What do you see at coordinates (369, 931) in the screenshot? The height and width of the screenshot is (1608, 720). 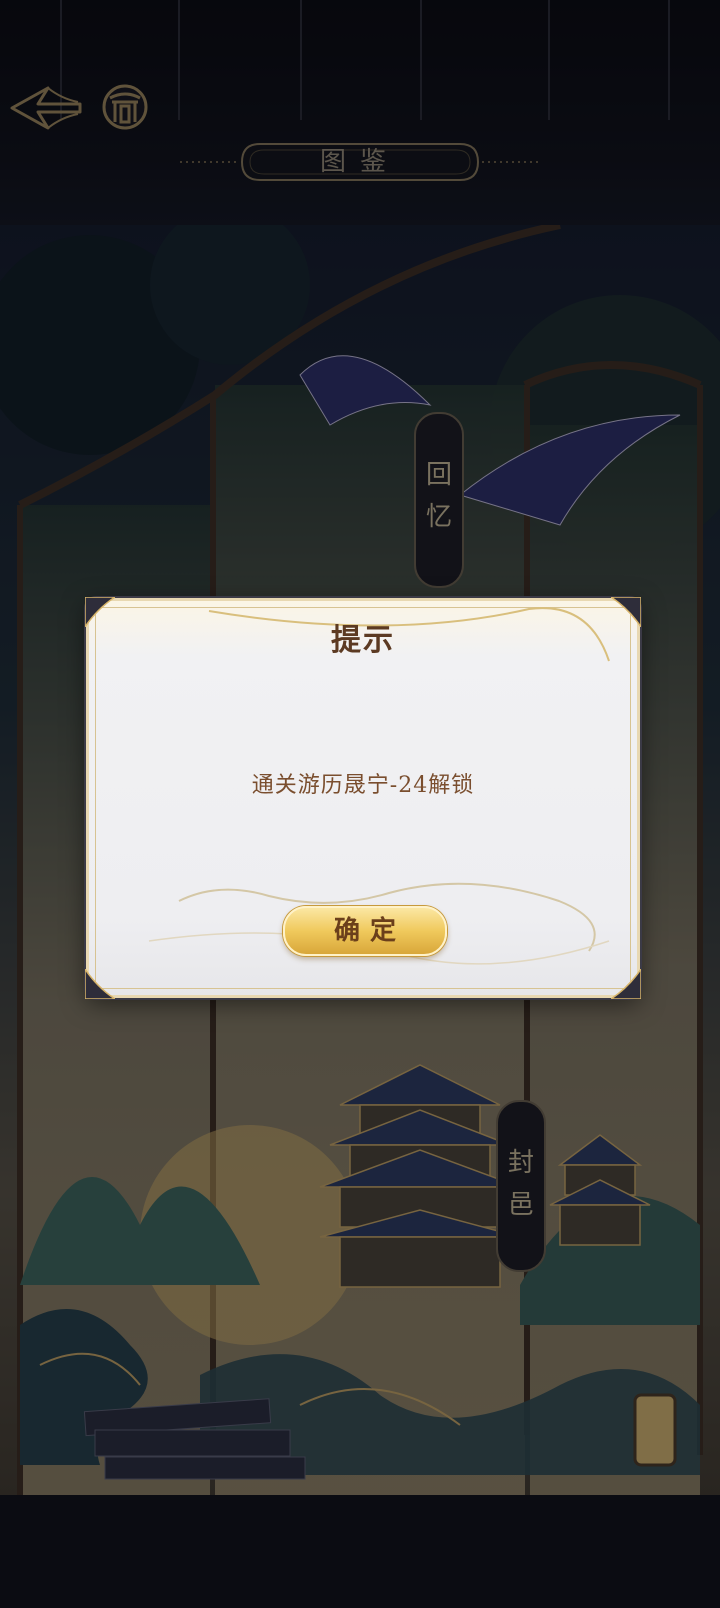 I see `confirm-button-label: 确定` at bounding box center [369, 931].